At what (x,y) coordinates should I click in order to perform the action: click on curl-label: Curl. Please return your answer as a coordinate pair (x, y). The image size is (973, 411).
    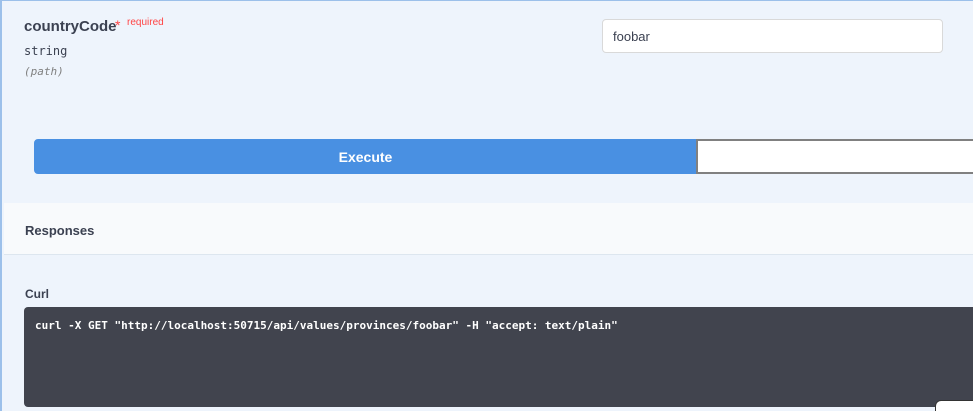
    Looking at the image, I should click on (37, 294).